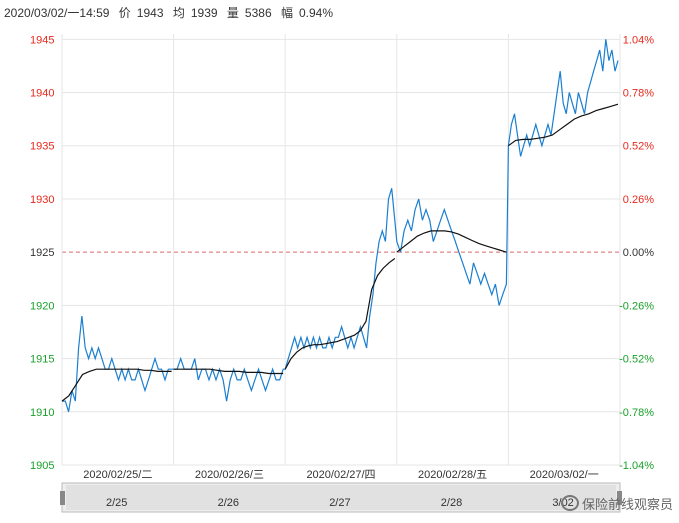  I want to click on y-tick-label: 1910, so click(42, 413).